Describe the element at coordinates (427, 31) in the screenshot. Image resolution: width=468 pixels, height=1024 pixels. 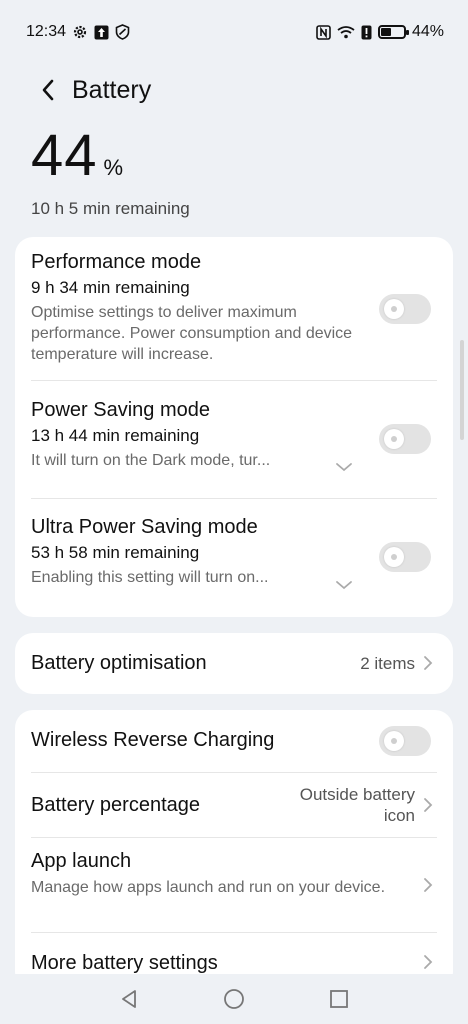
I see `battery-percent-text: 44%` at that location.